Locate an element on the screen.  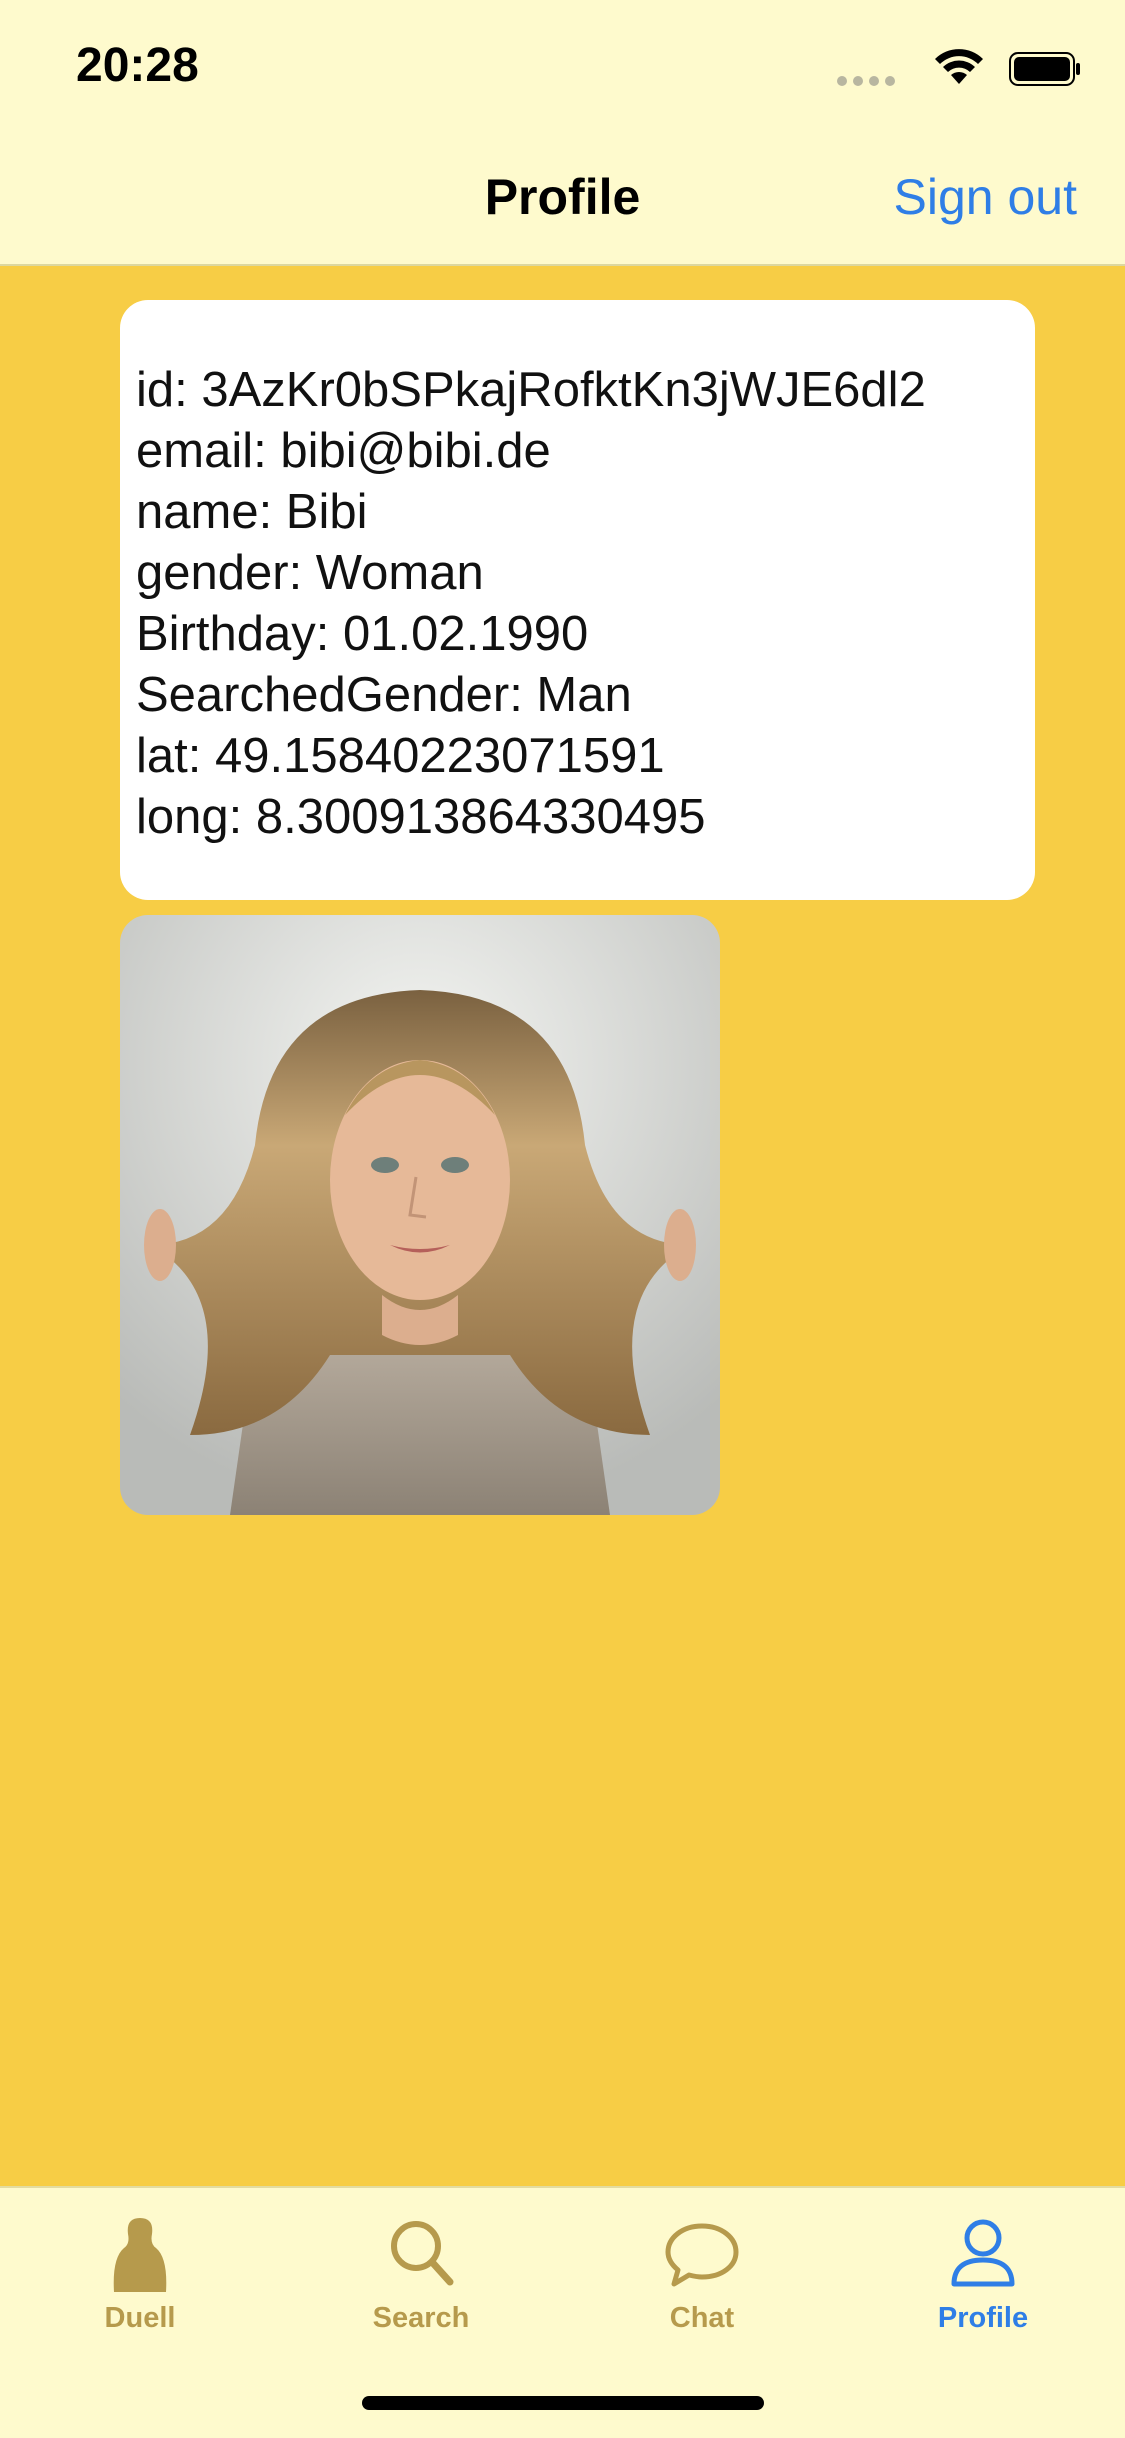
profile-photo is located at coordinates (420, 1215).